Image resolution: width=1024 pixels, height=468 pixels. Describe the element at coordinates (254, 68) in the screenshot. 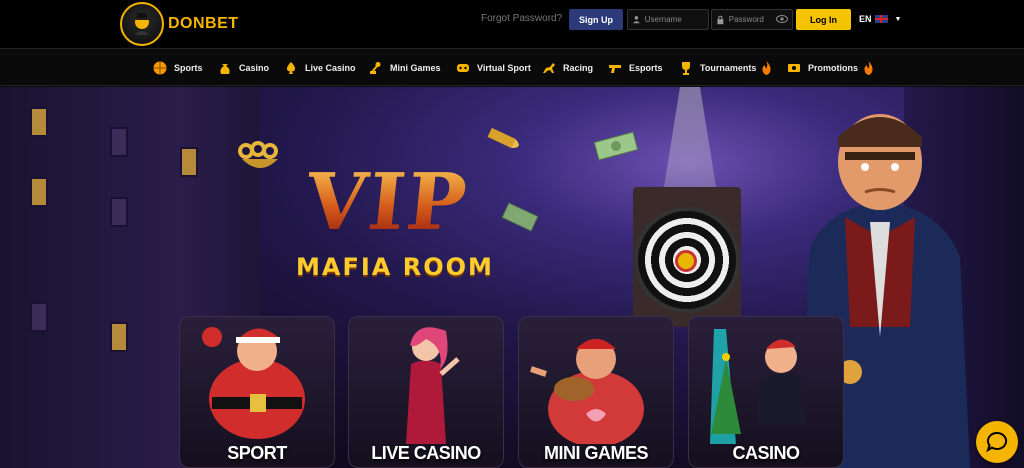

I see `nav-label: Casino` at that location.